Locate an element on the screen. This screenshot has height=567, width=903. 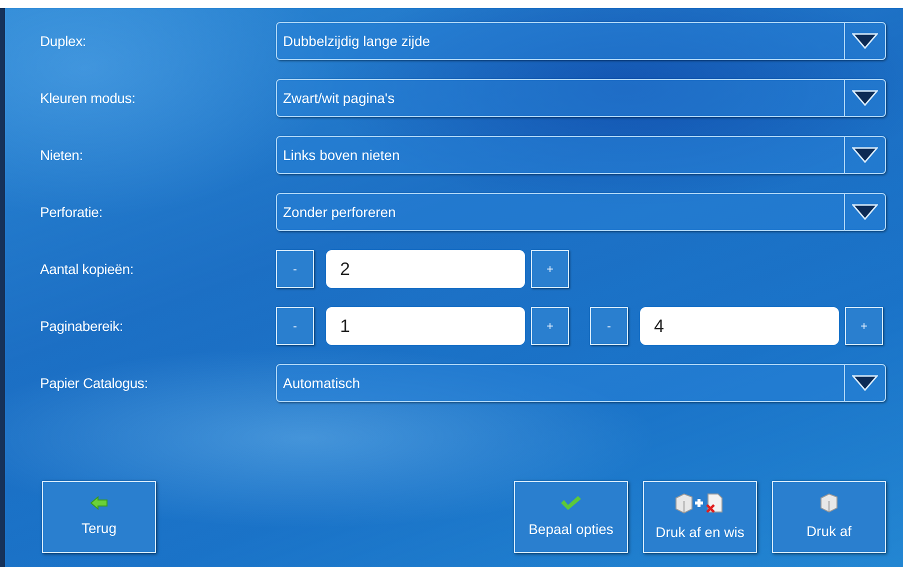
toolbar-button: Druk af is located at coordinates (829, 517).